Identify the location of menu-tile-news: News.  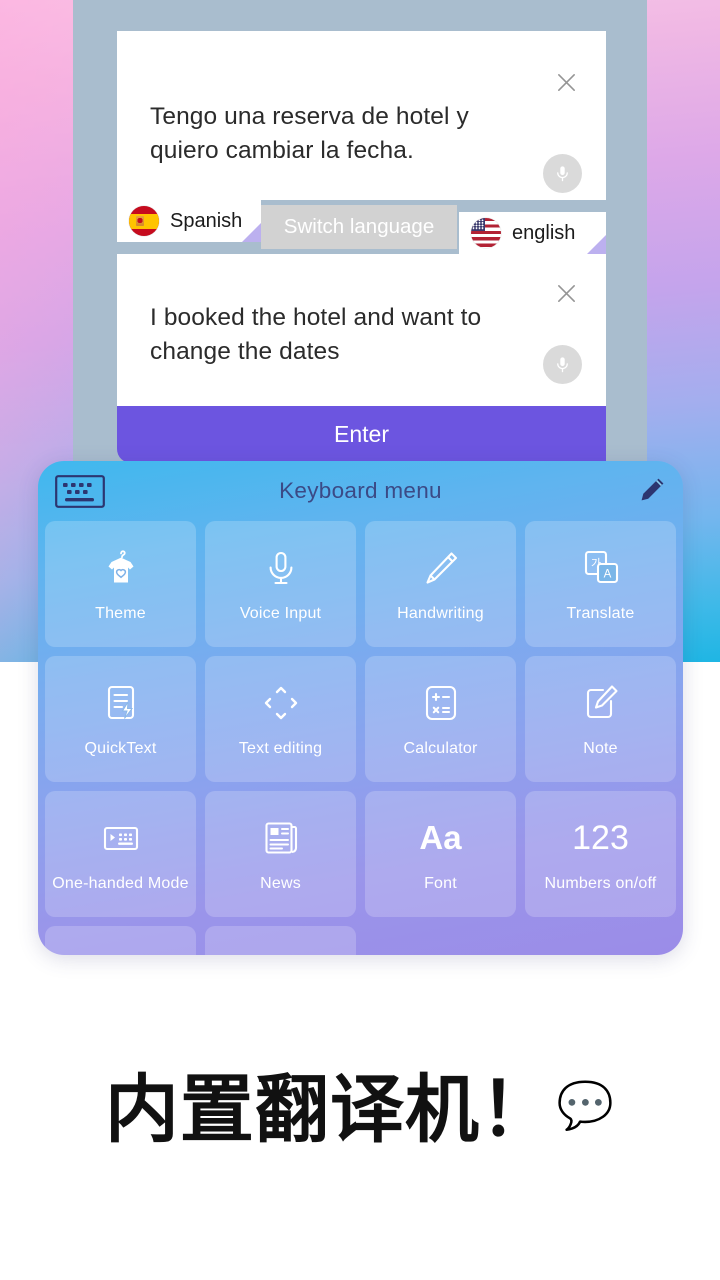
(280, 854).